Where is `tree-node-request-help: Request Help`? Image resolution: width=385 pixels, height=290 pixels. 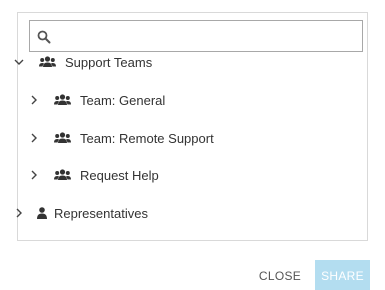
tree-node-request-help: Request Help is located at coordinates (93, 175).